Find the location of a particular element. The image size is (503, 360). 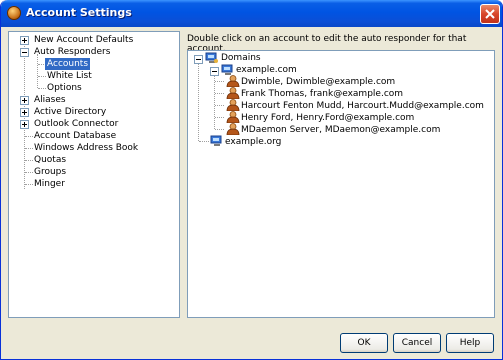

domain-icon is located at coordinates (216, 140).